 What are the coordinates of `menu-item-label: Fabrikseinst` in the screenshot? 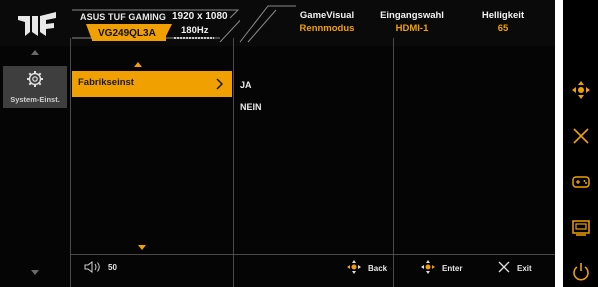 It's located at (106, 82).